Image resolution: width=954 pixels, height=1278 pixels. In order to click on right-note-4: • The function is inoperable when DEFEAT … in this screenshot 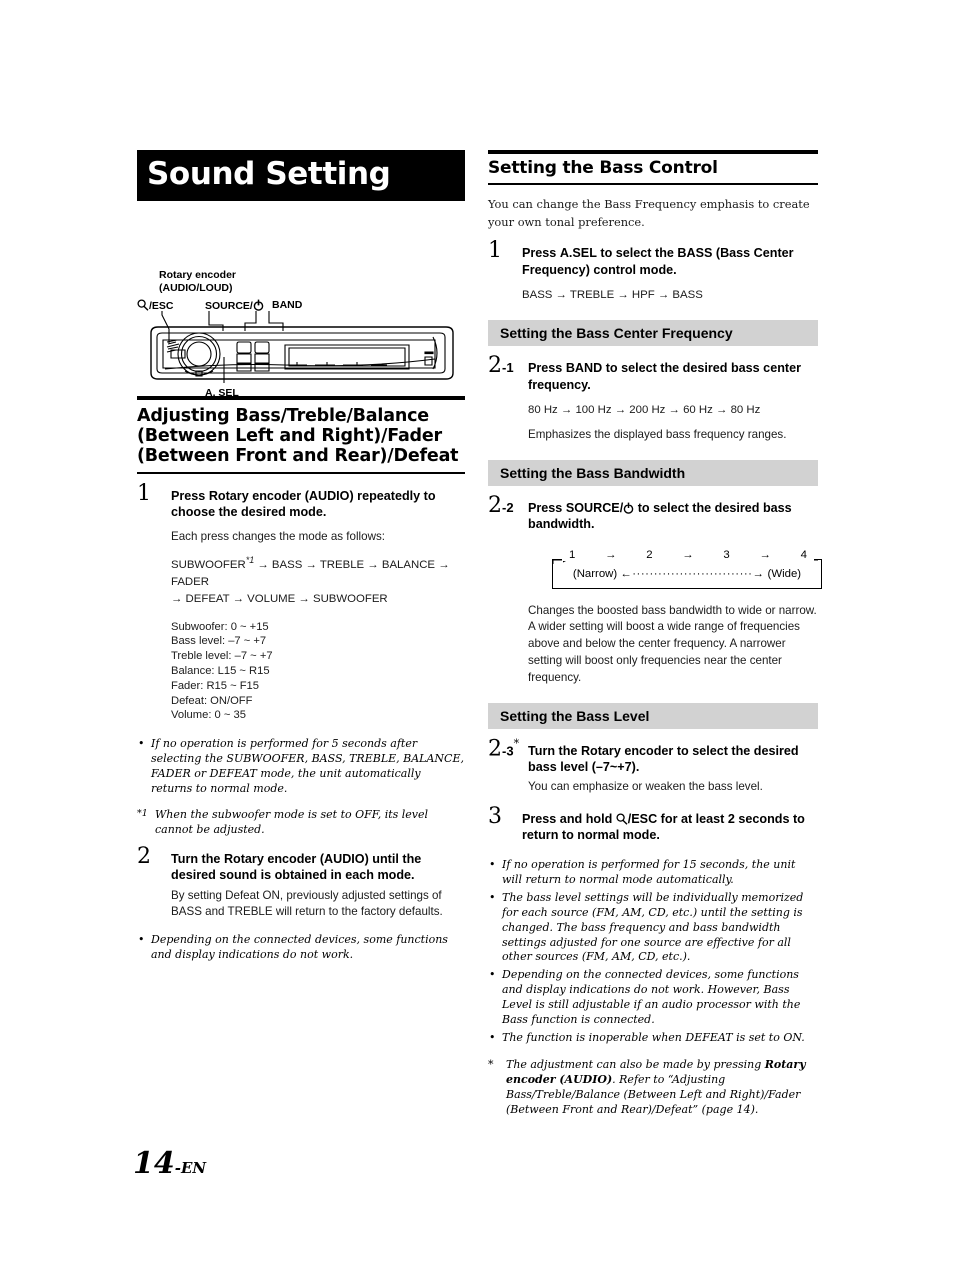, I will do `click(653, 1038)`.